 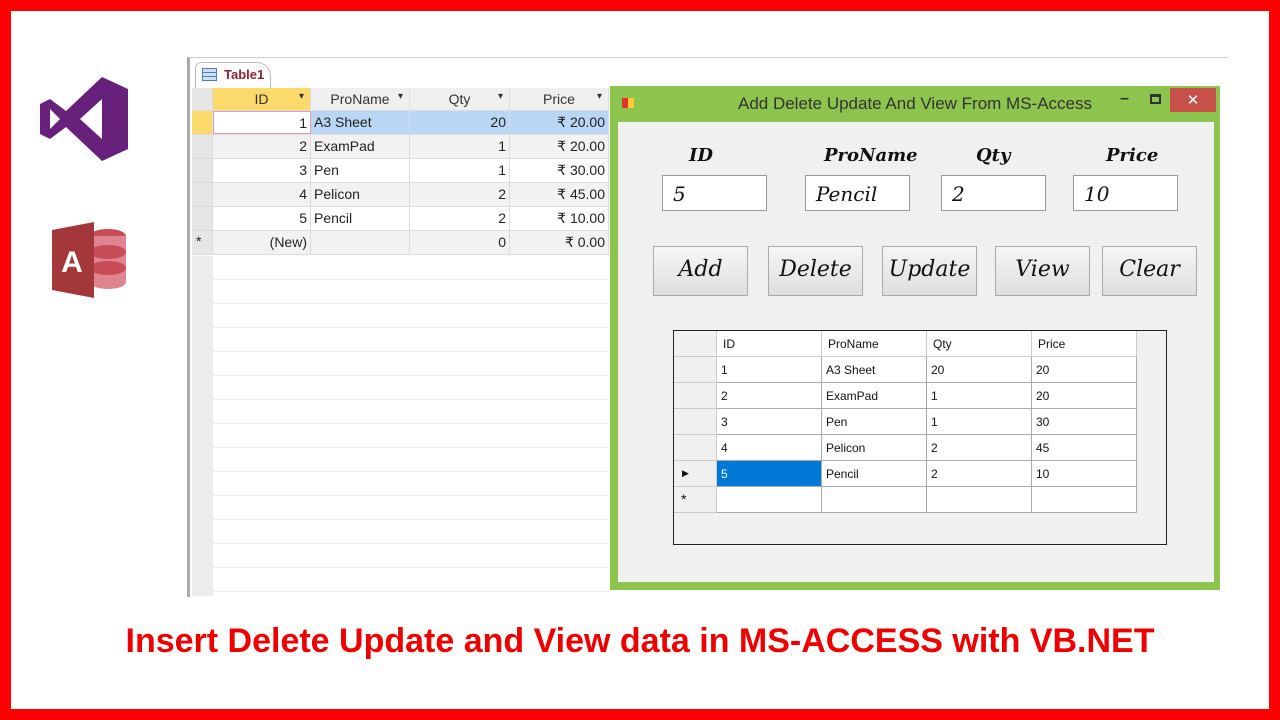 I want to click on cell: (New), so click(x=262, y=242).